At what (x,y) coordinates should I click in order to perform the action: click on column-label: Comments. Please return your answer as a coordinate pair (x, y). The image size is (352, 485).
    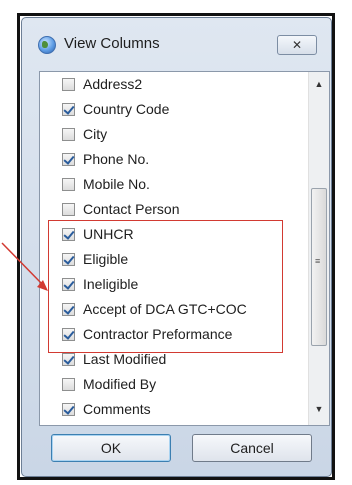
    Looking at the image, I should click on (117, 409).